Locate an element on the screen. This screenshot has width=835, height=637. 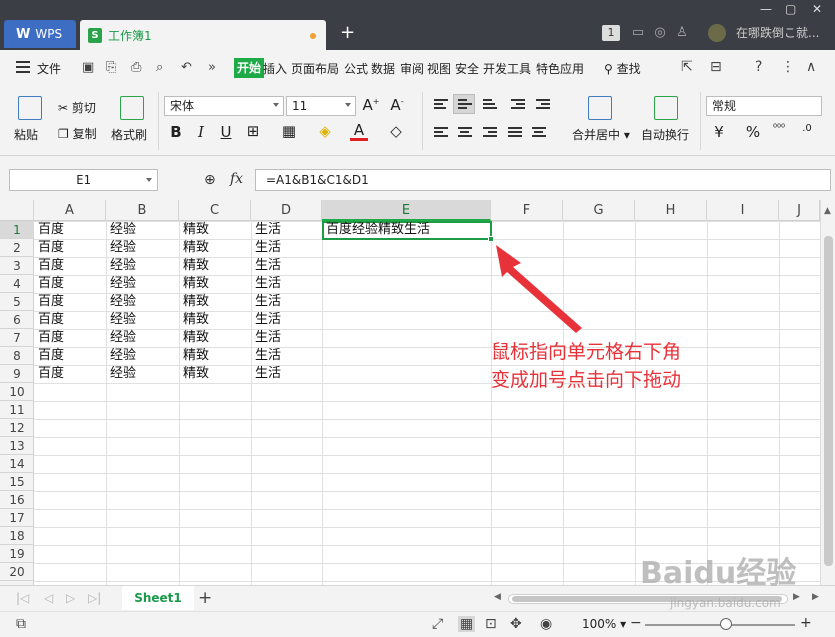
distribute-icon is located at coordinates (539, 132).